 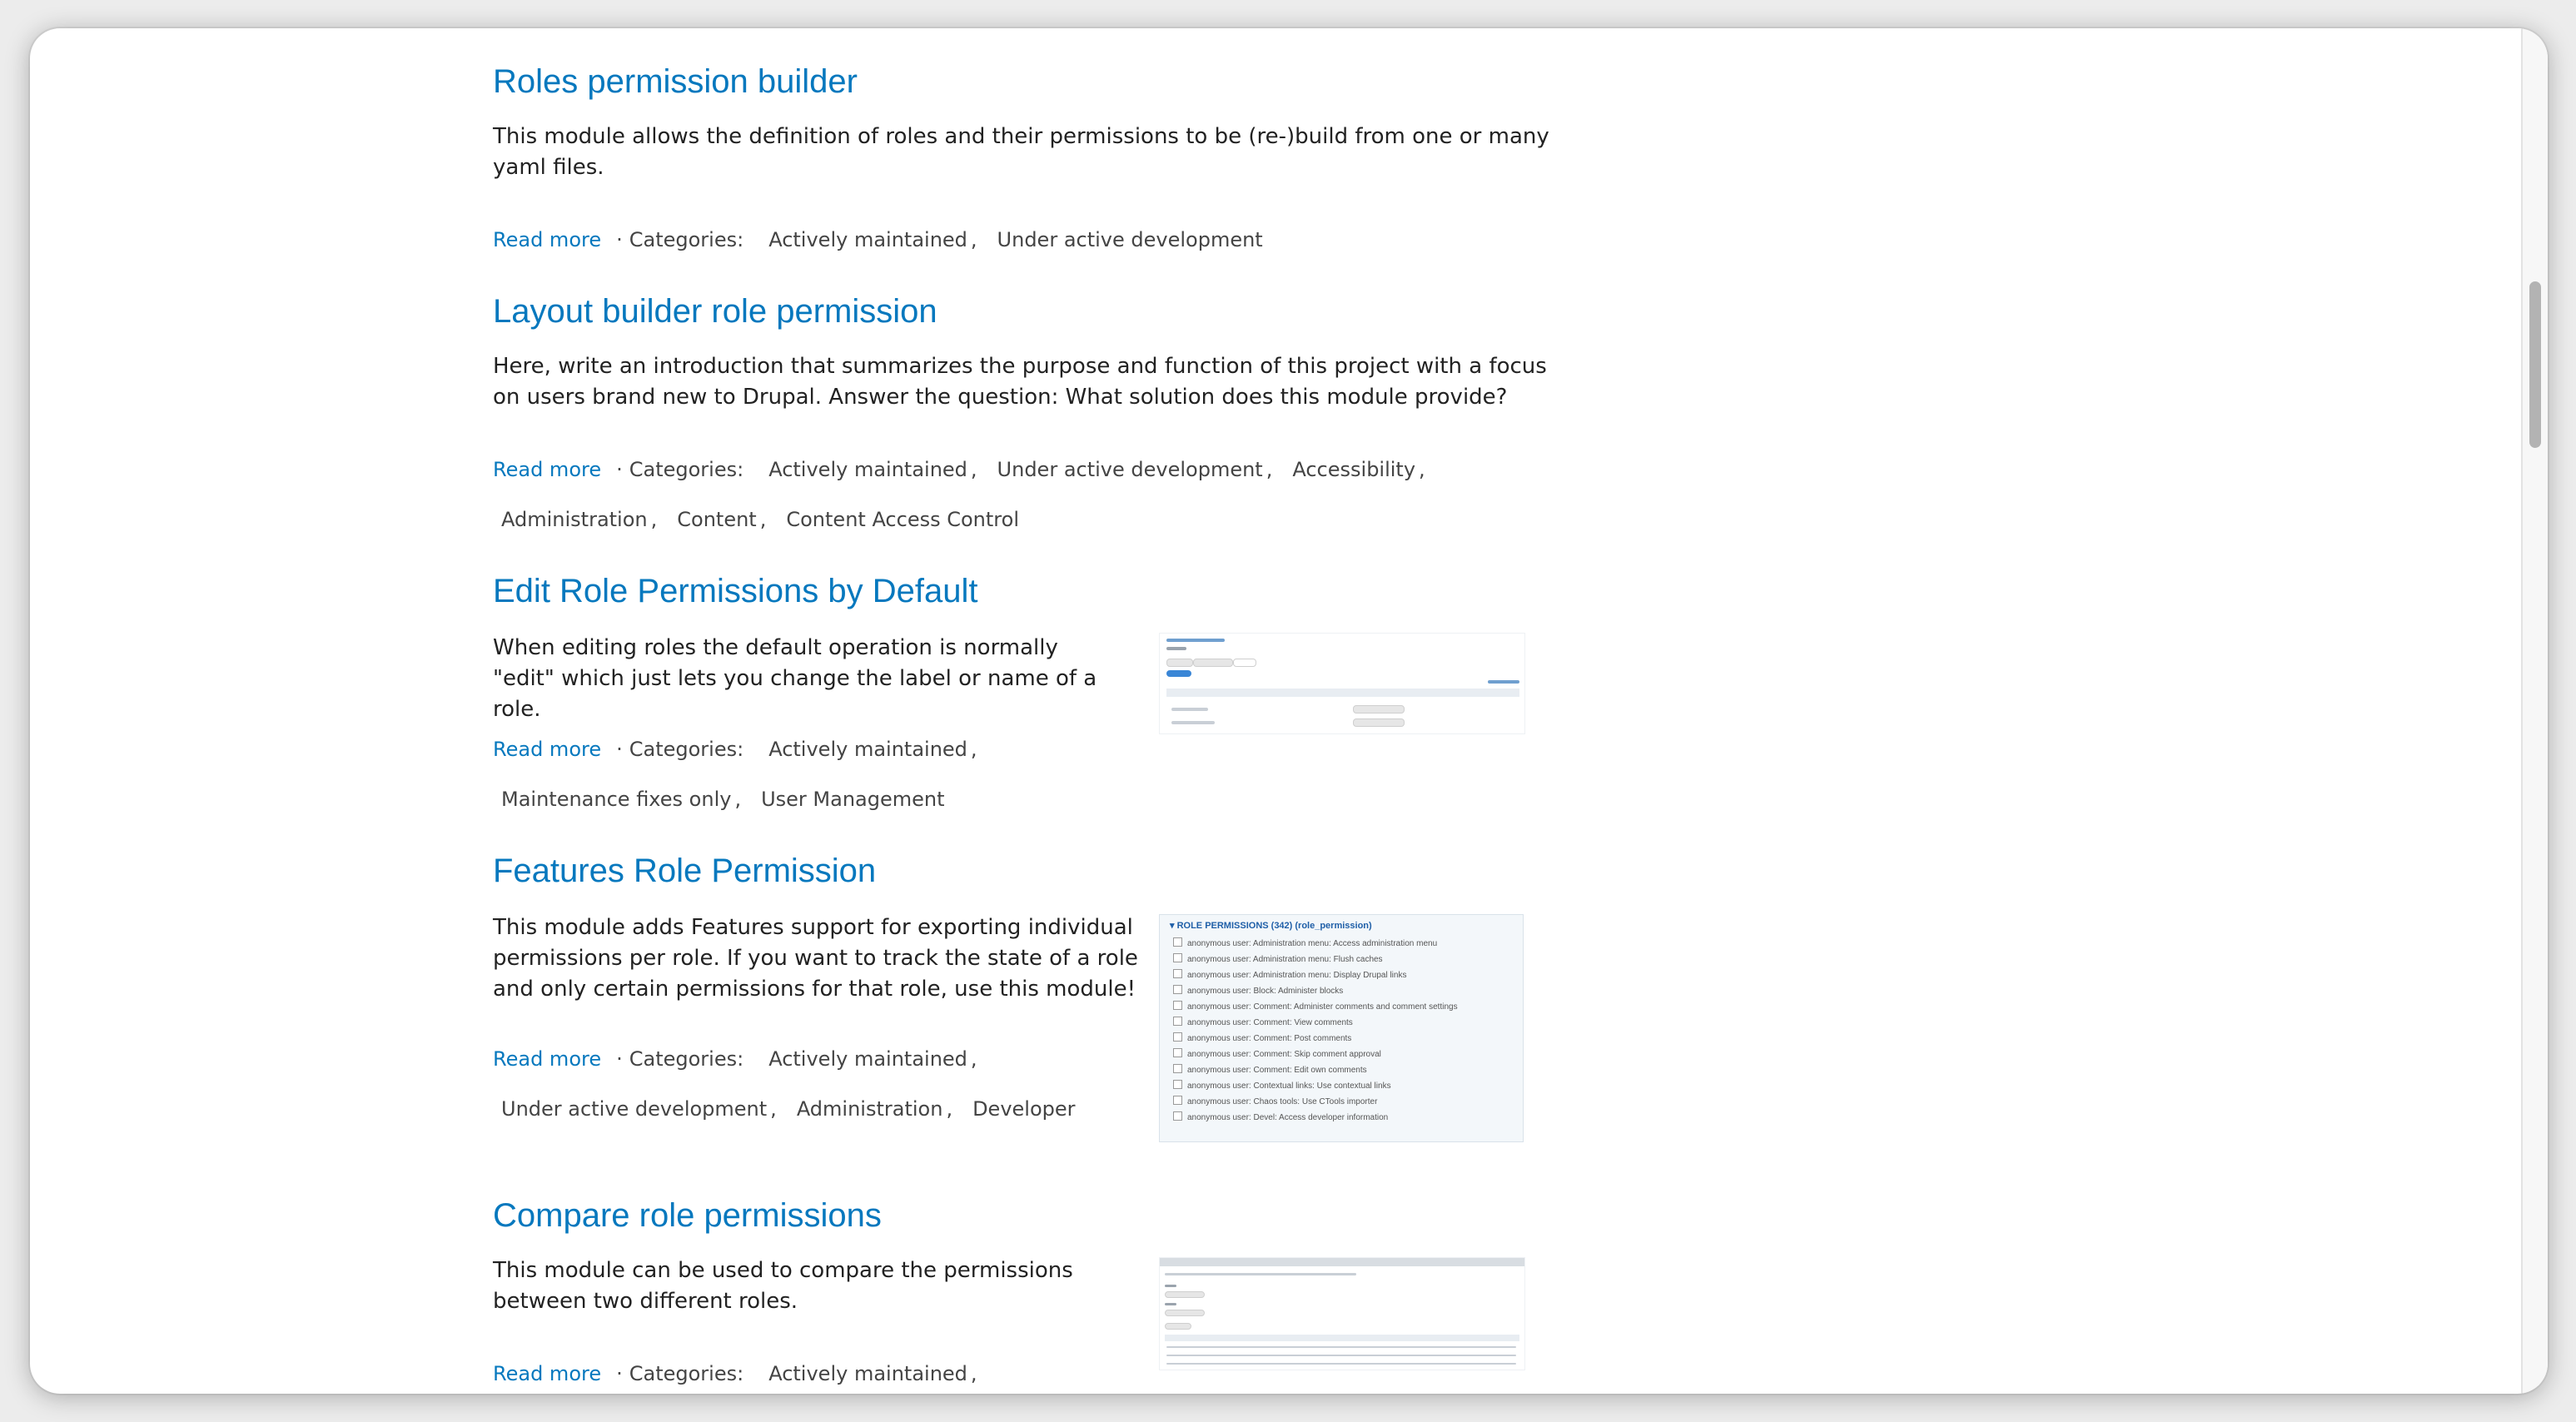 What do you see at coordinates (850, 799) in the screenshot?
I see `category-link: User Management` at bounding box center [850, 799].